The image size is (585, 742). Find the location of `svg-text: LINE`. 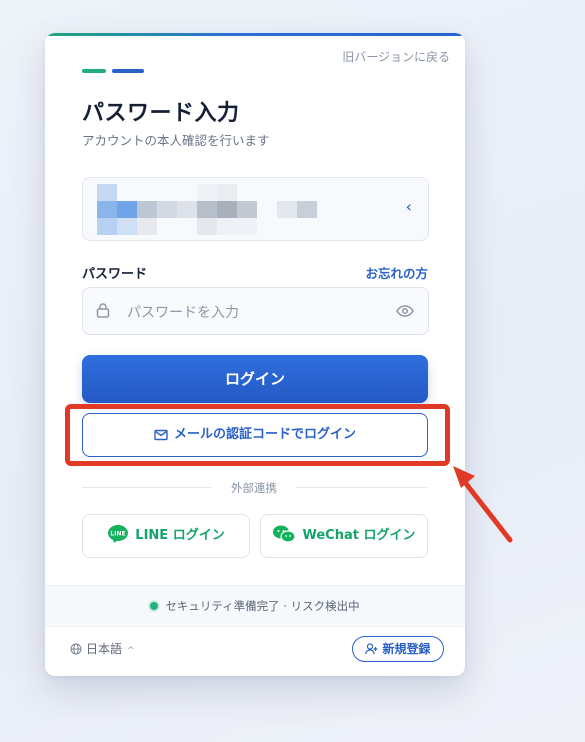

svg-text: LINE is located at coordinates (118, 534).